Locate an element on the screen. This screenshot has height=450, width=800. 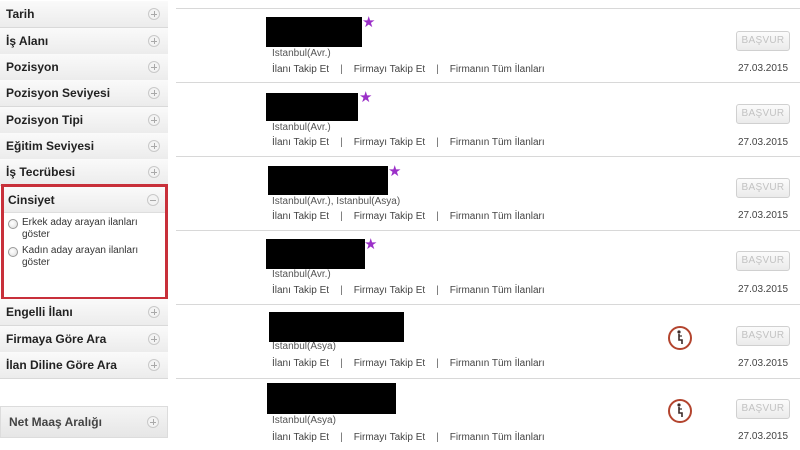
filter-label: İlan Diline Göre Ara is located at coordinates (61, 365).